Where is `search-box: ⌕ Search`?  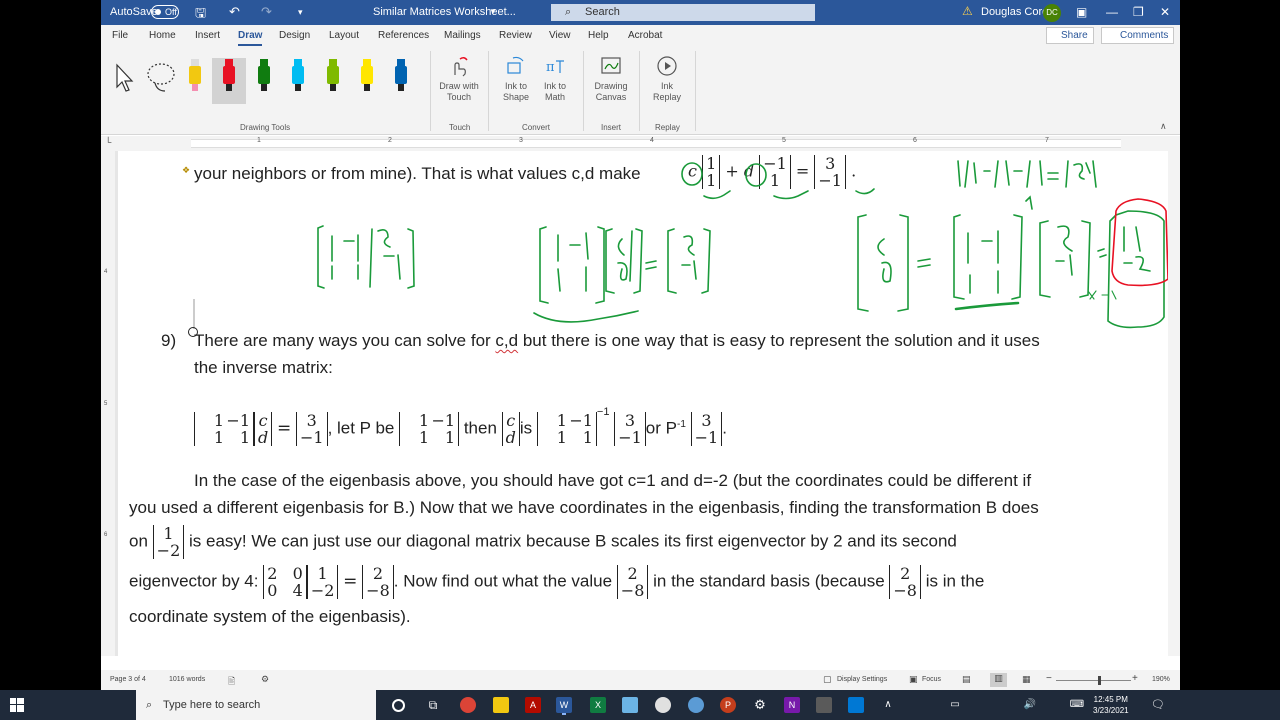
search-box: ⌕ Search is located at coordinates (683, 12).